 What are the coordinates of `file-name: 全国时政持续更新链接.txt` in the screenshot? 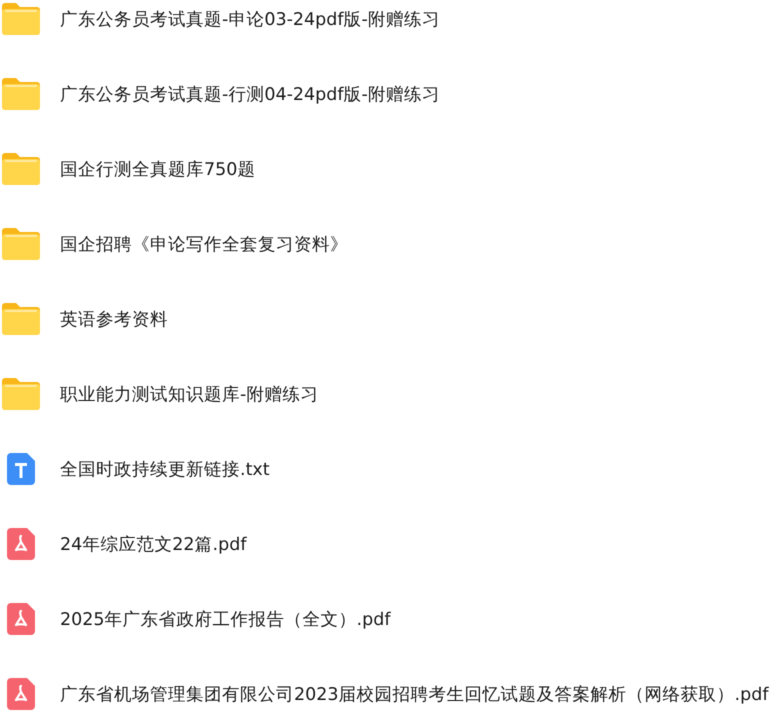 It's located at (165, 469).